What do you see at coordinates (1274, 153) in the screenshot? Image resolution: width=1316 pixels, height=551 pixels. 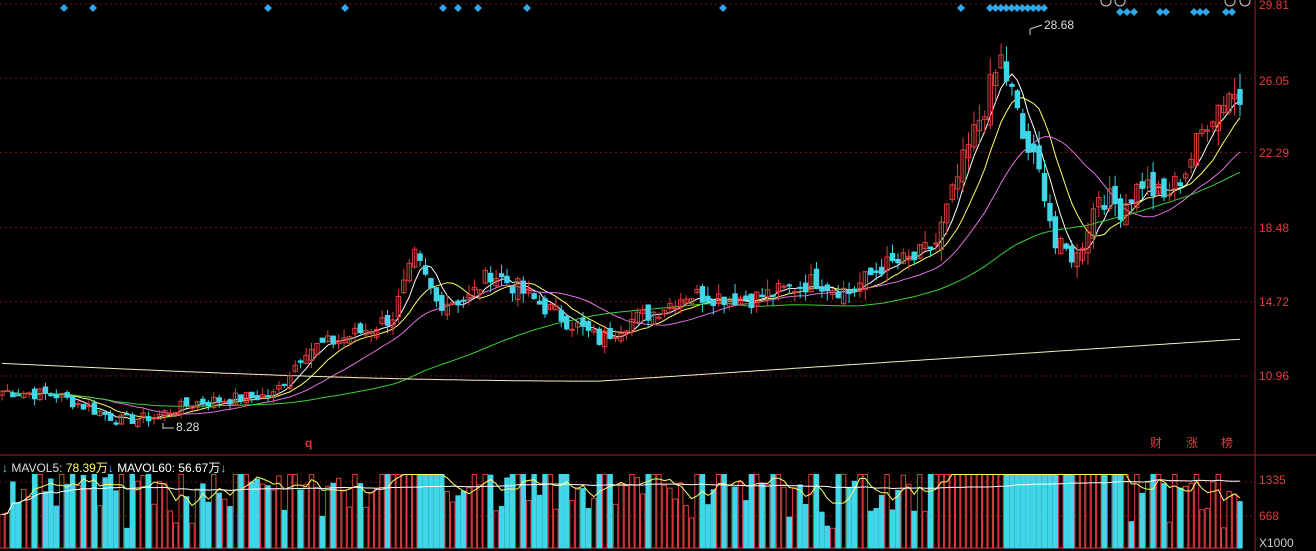 I see `price-tick: 22.29` at bounding box center [1274, 153].